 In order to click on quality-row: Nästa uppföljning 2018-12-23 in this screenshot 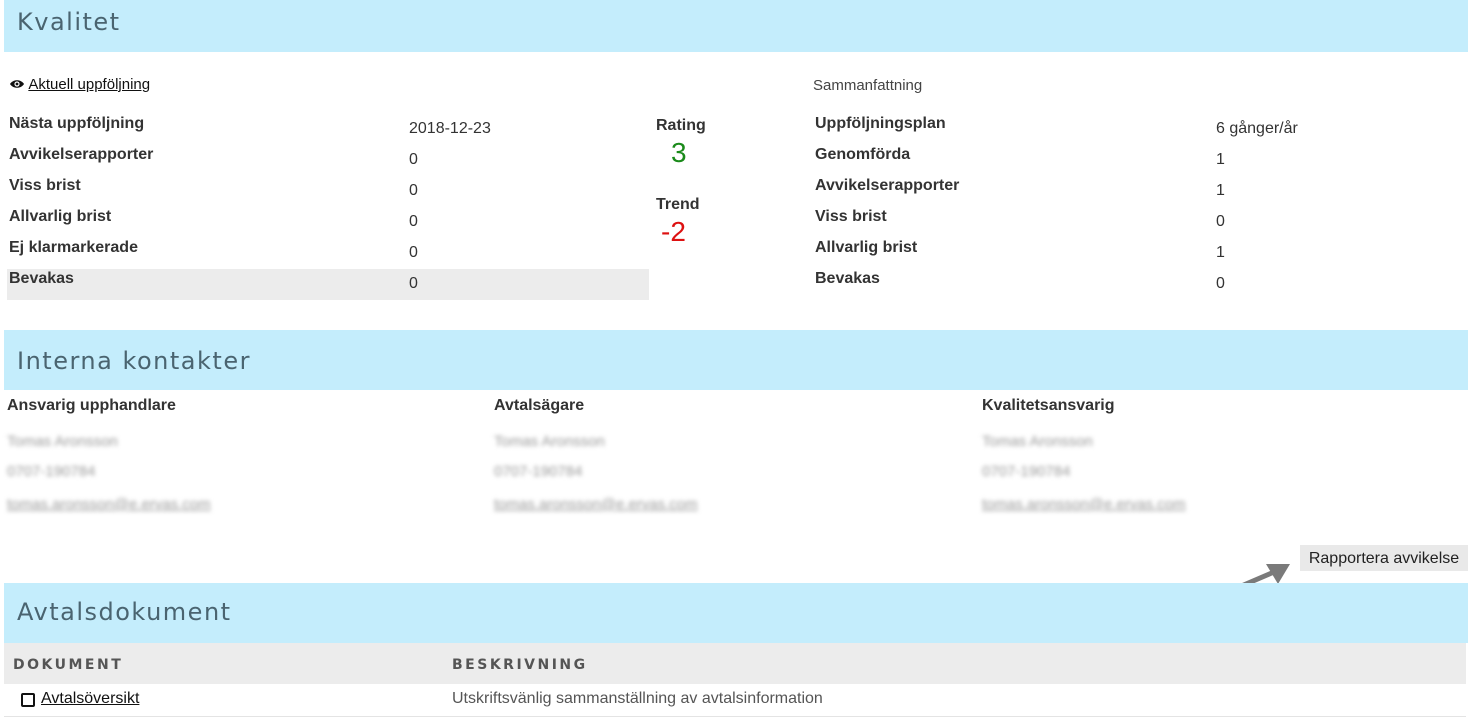, I will do `click(328, 129)`.